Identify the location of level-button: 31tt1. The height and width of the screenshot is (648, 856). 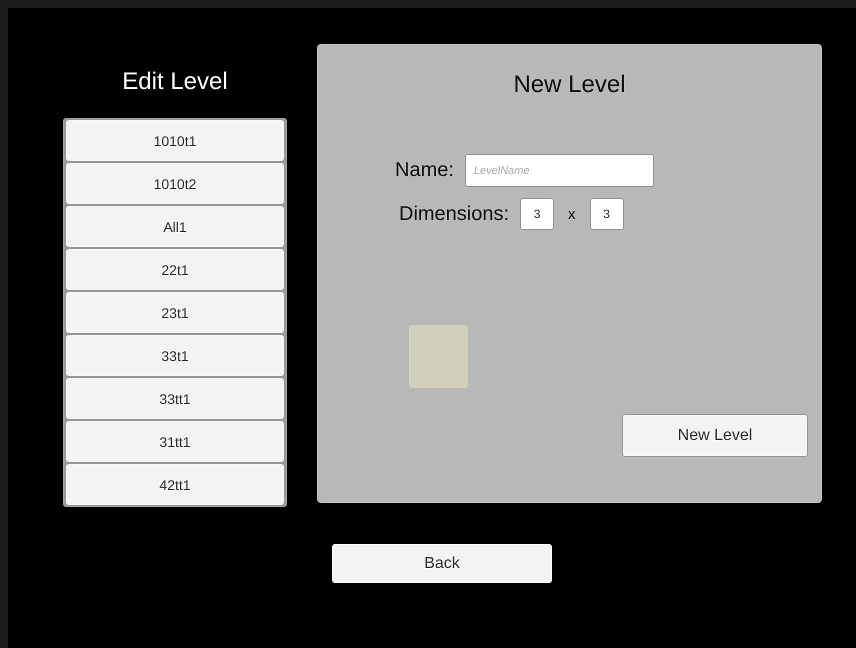
(175, 441).